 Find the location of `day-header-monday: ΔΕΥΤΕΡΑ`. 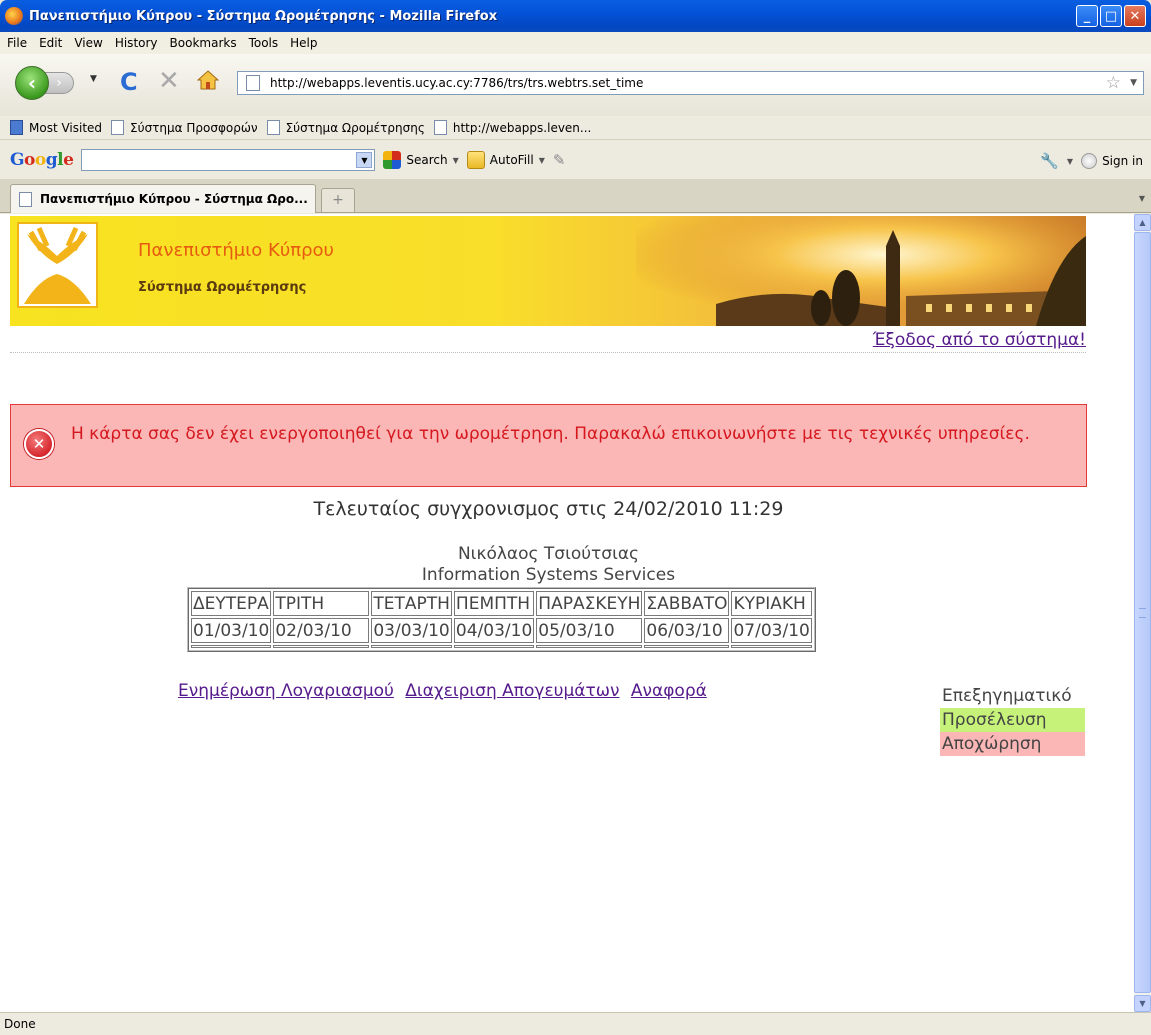

day-header-monday: ΔΕΥΤΕΡΑ is located at coordinates (231, 603).